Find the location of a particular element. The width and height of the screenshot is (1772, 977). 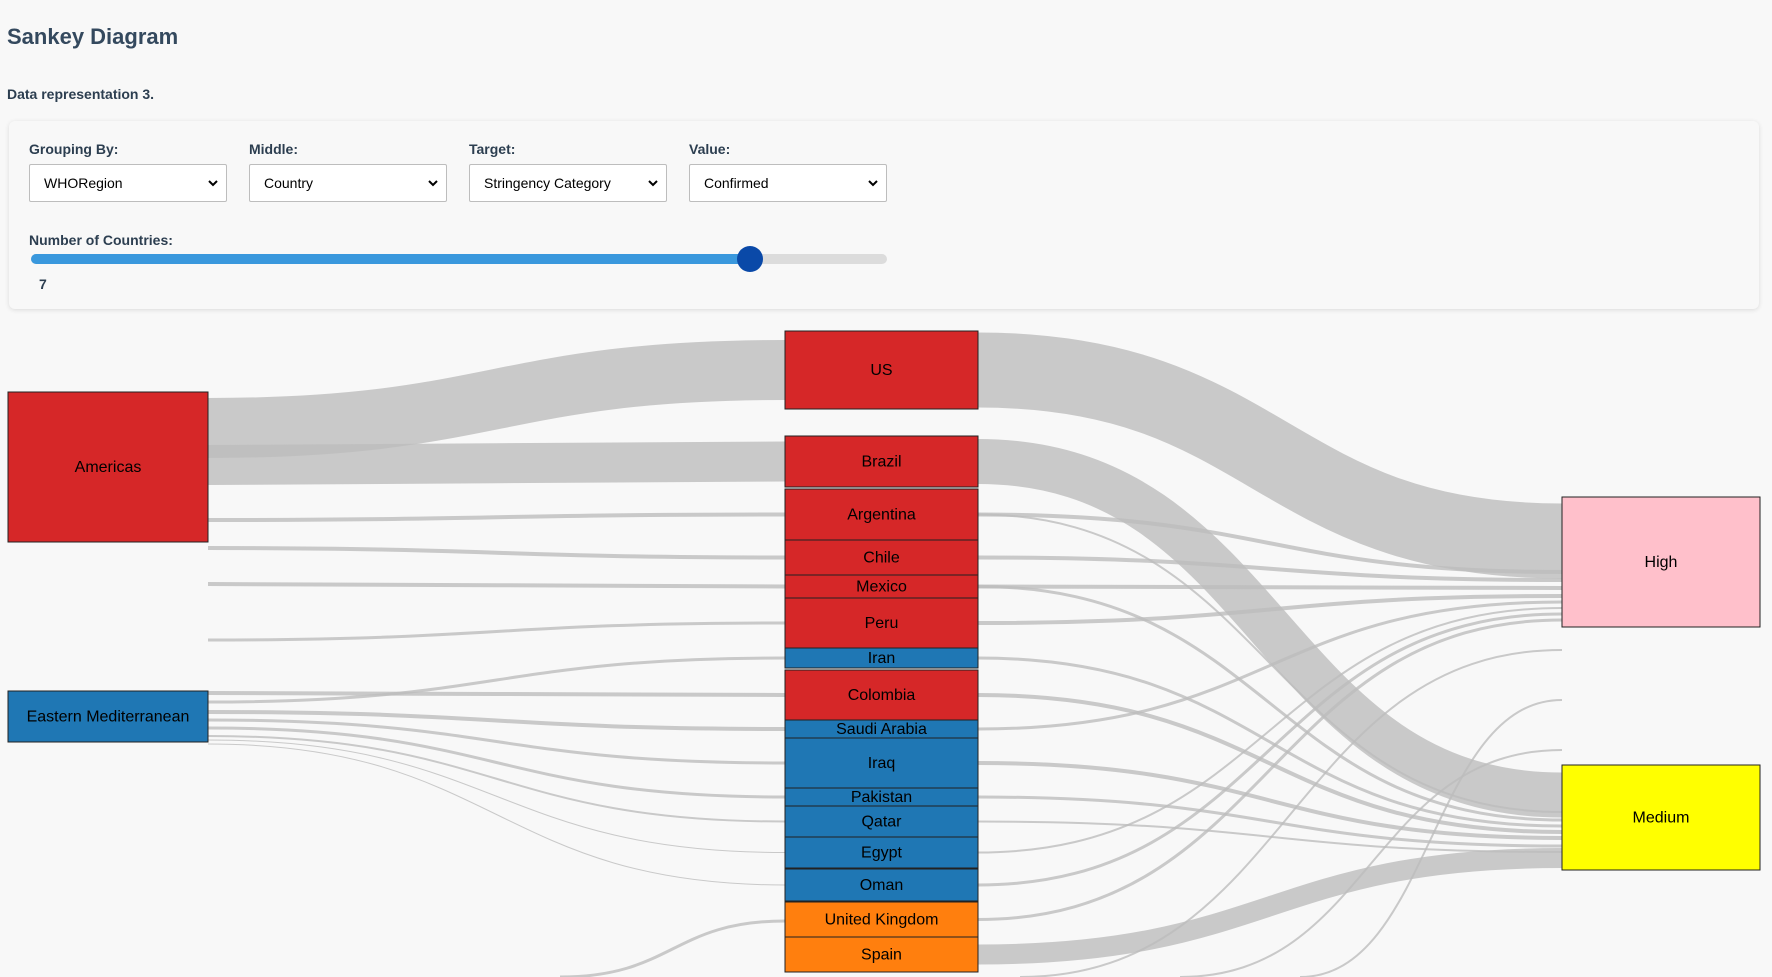

link-americas-to-mexico is located at coordinates (496, 585).